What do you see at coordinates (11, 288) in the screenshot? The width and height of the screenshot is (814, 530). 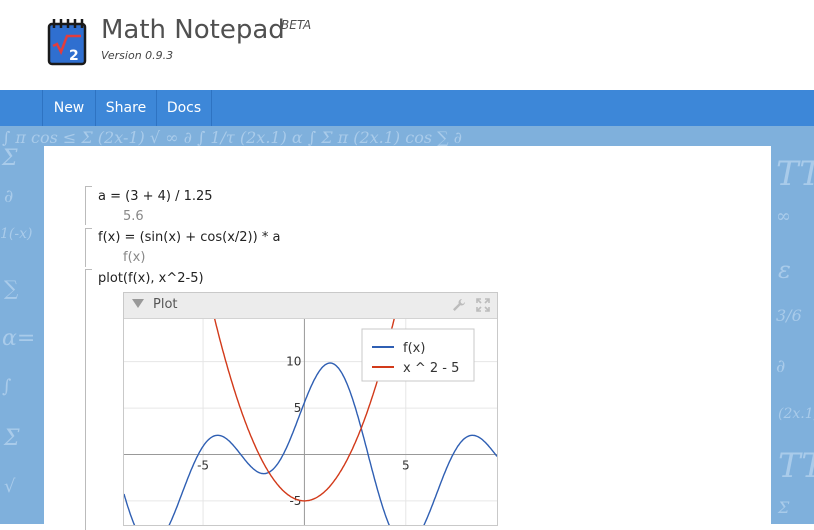 I see `background-scribble: ∑` at bounding box center [11, 288].